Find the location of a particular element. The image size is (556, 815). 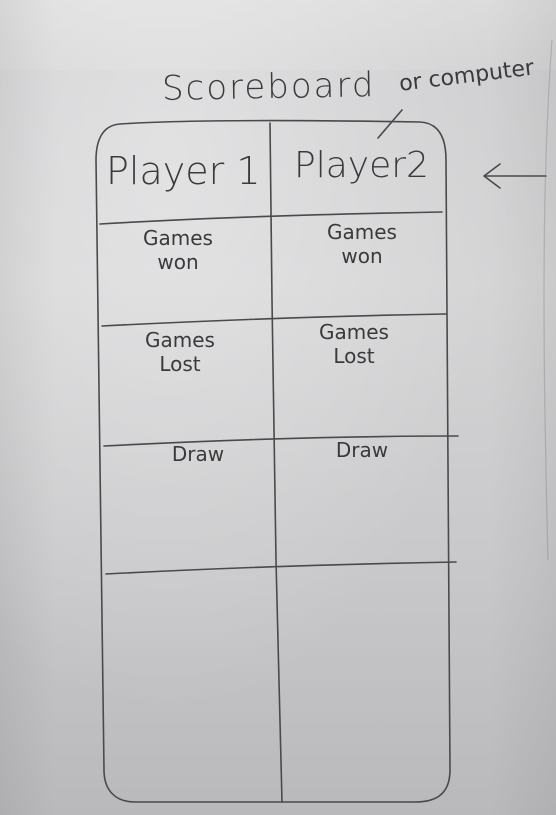

player1-games-lost-label: Games Lost is located at coordinates (180, 352).